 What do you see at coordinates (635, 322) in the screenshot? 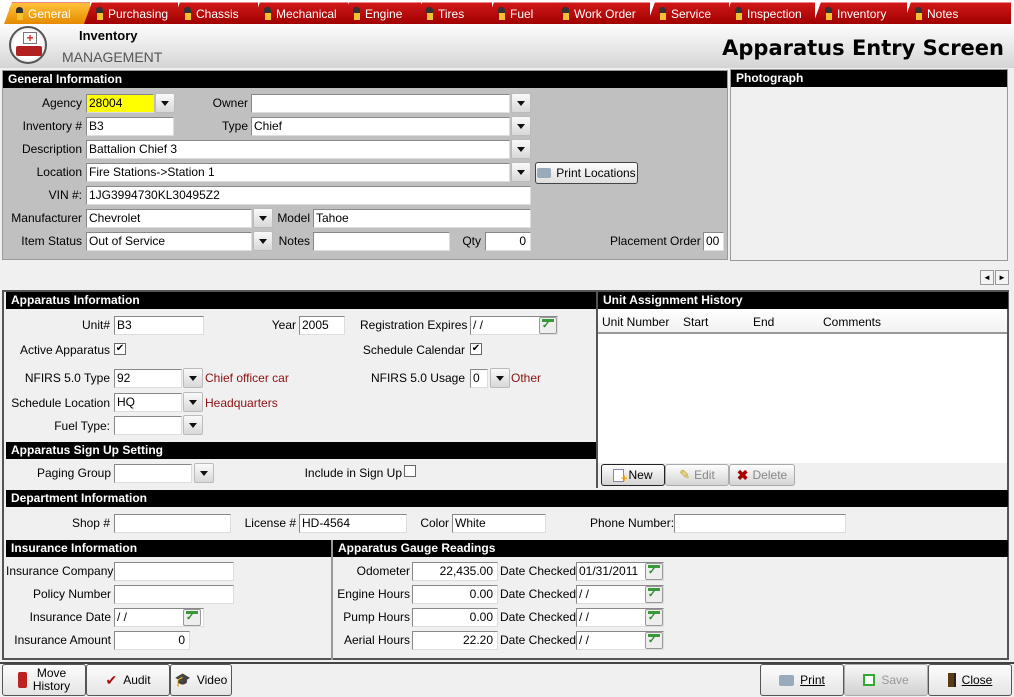
I see `column-header-unit-number: Unit Number` at bounding box center [635, 322].